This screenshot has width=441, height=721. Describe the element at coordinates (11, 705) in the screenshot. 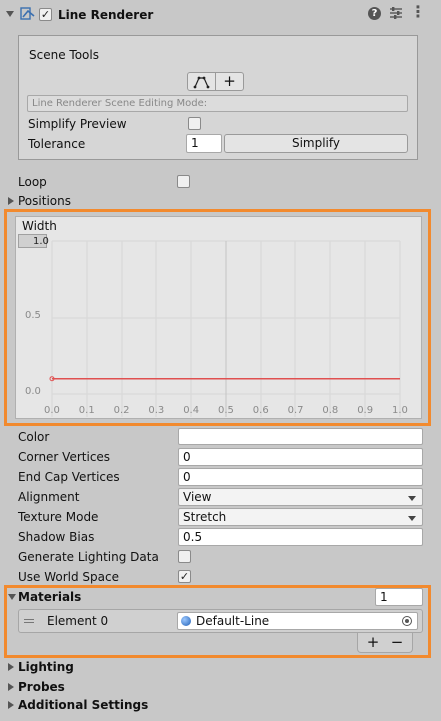

I see `additional-settings-foldout-arrow` at that location.